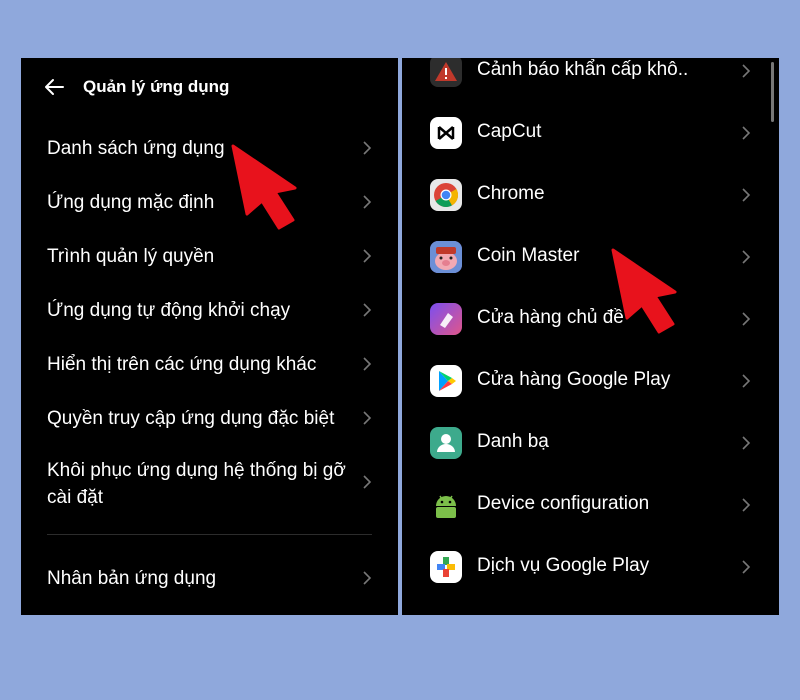  What do you see at coordinates (509, 131) in the screenshot?
I see `app-name: CapCut` at bounding box center [509, 131].